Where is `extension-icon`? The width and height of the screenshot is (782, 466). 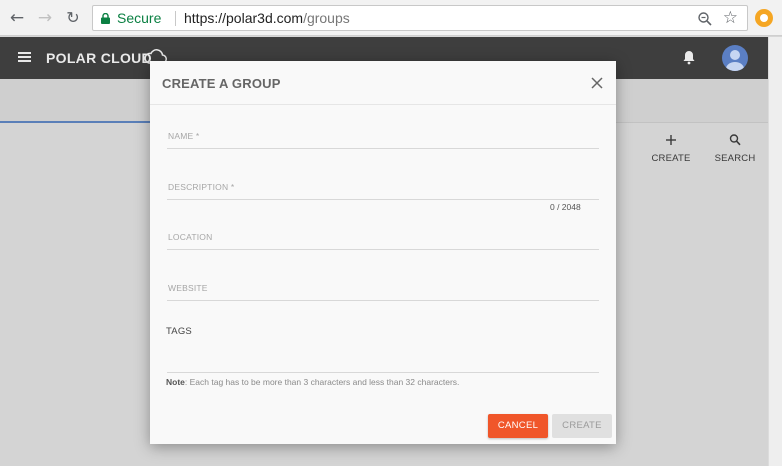 extension-icon is located at coordinates (764, 18).